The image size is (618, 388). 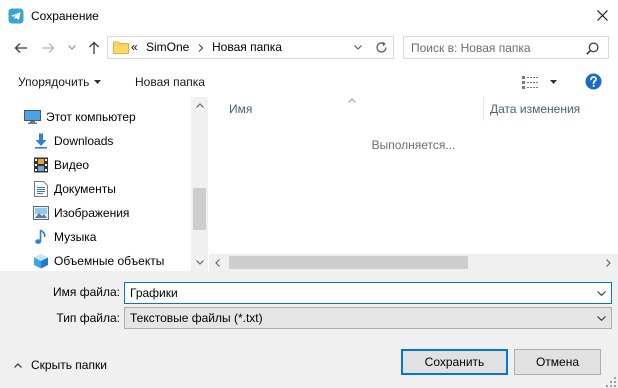 I want to click on app-icon, so click(x=16, y=16).